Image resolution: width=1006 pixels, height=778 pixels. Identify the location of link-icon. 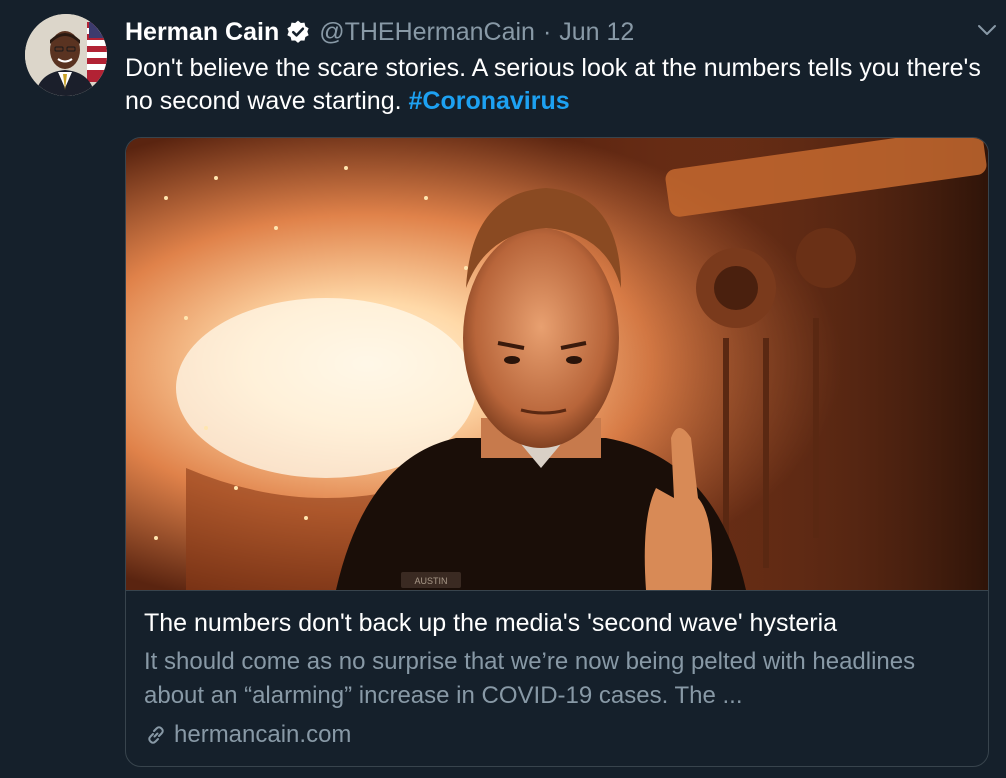
(156, 735).